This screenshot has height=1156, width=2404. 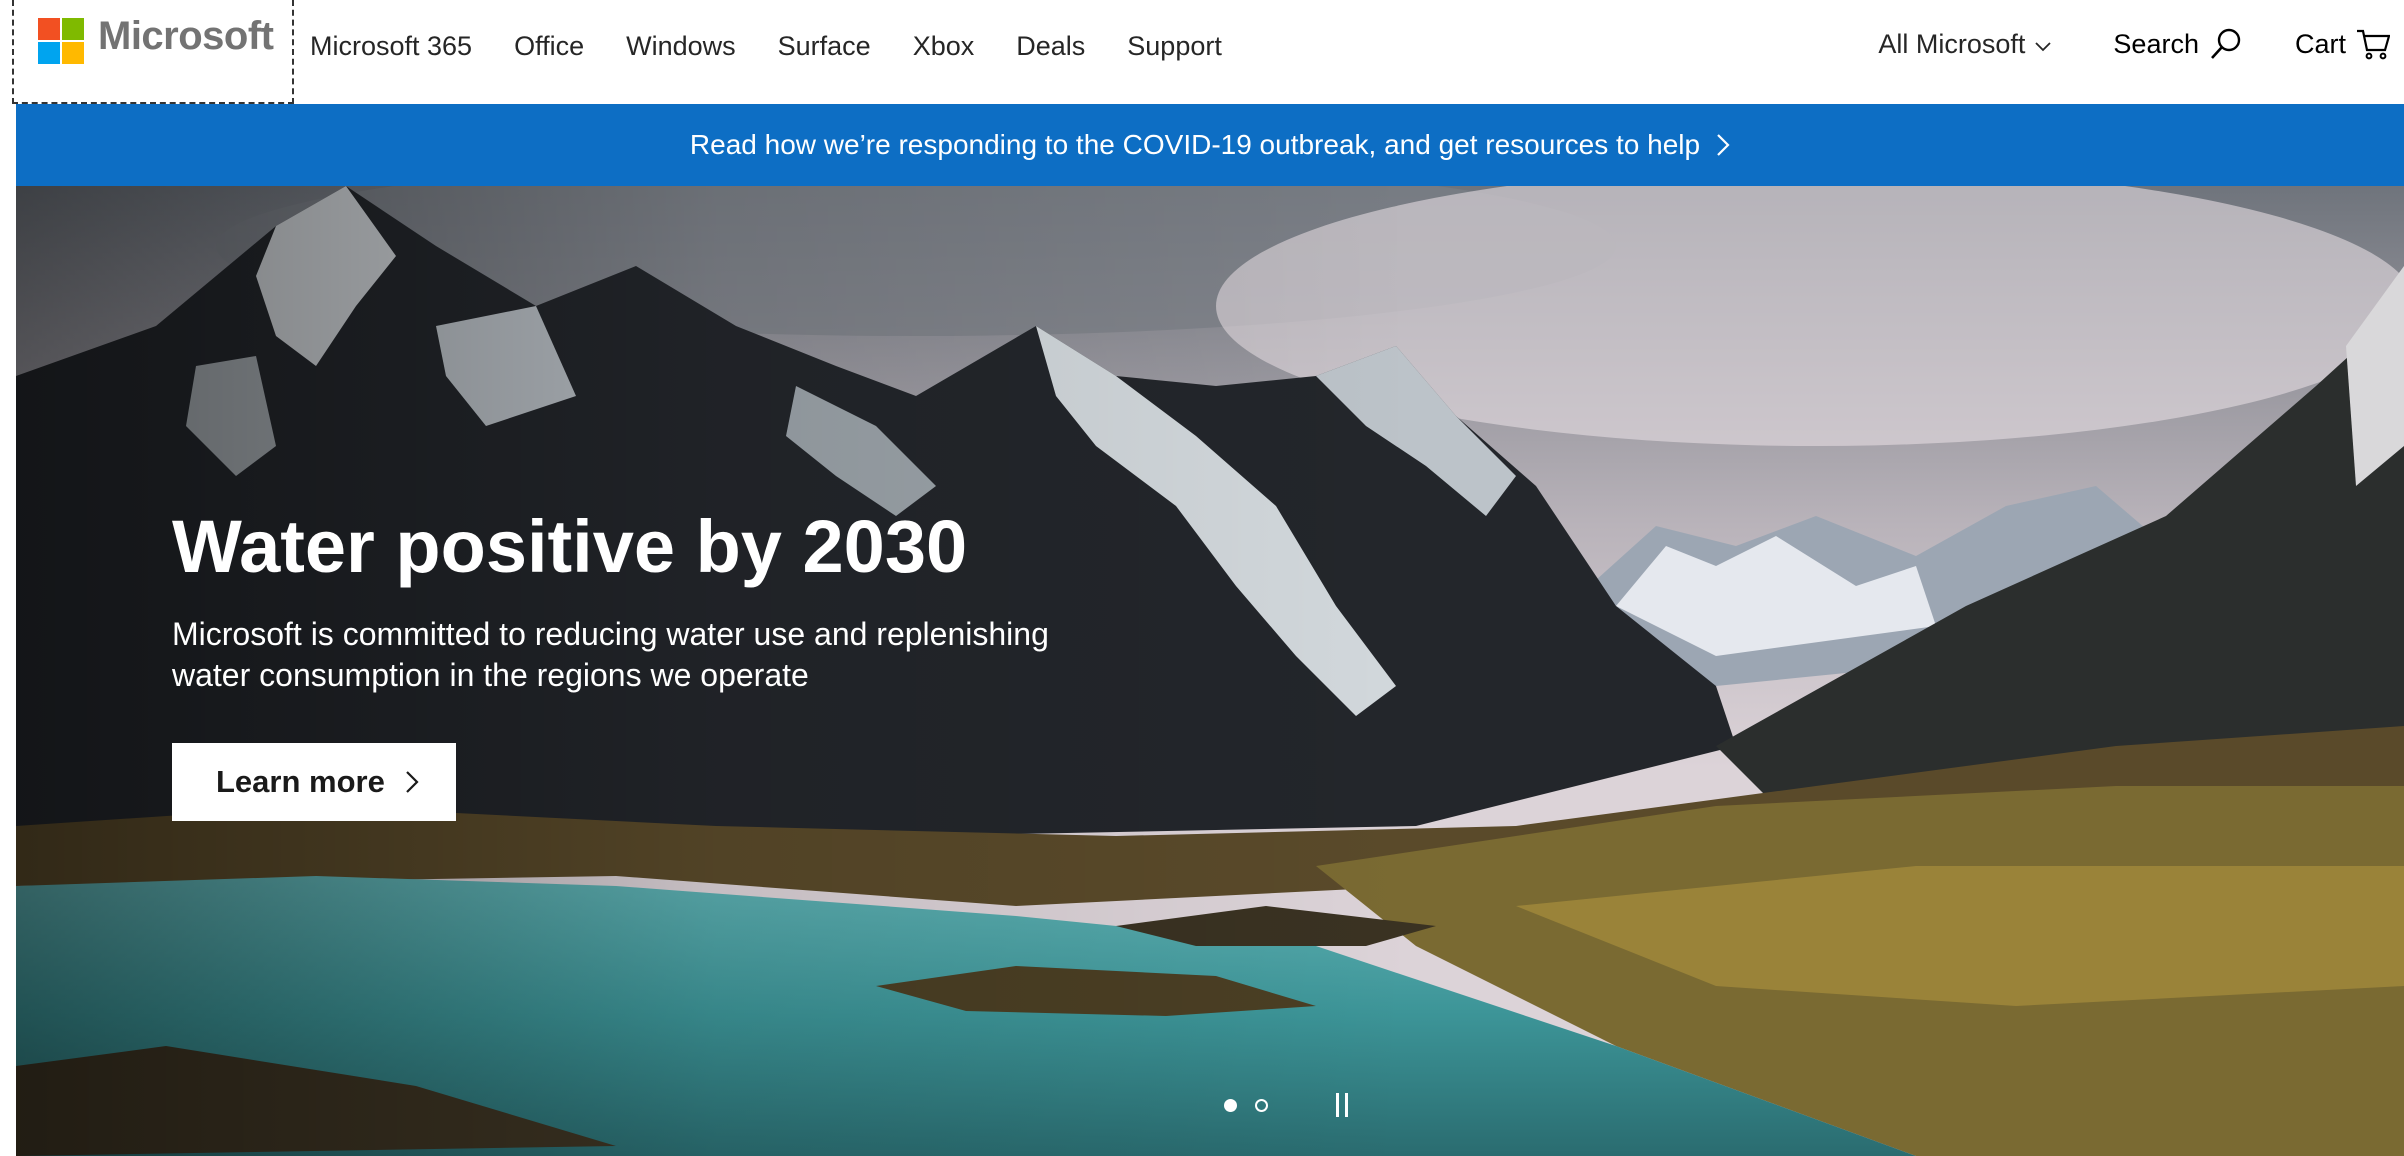 What do you see at coordinates (1174, 46) in the screenshot?
I see `nav-item-support: Support` at bounding box center [1174, 46].